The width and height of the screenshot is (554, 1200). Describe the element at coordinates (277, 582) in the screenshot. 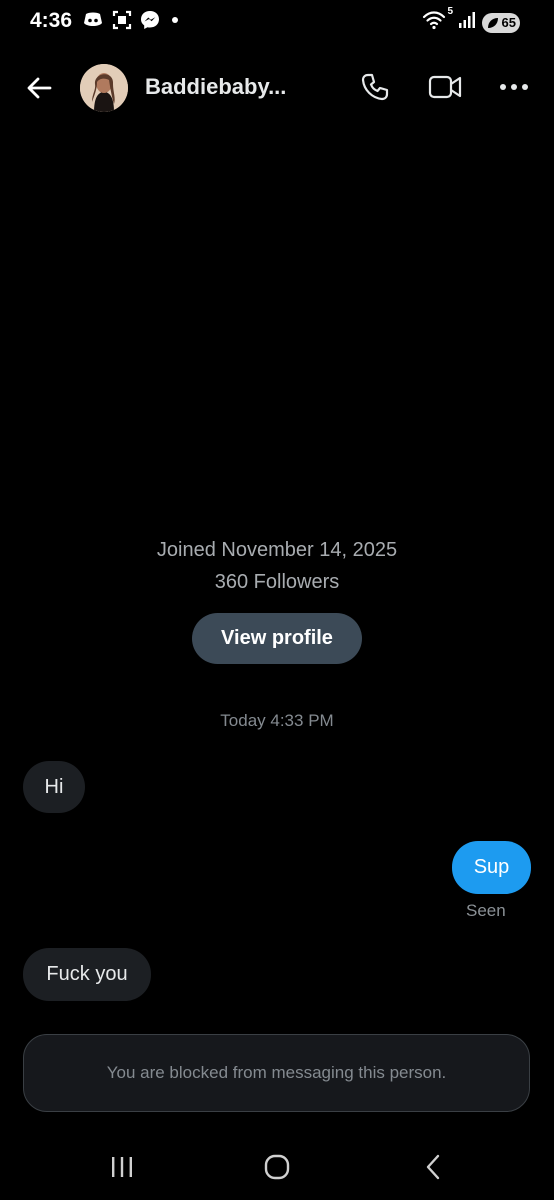

I see `followers-count: 360 Followers` at that location.